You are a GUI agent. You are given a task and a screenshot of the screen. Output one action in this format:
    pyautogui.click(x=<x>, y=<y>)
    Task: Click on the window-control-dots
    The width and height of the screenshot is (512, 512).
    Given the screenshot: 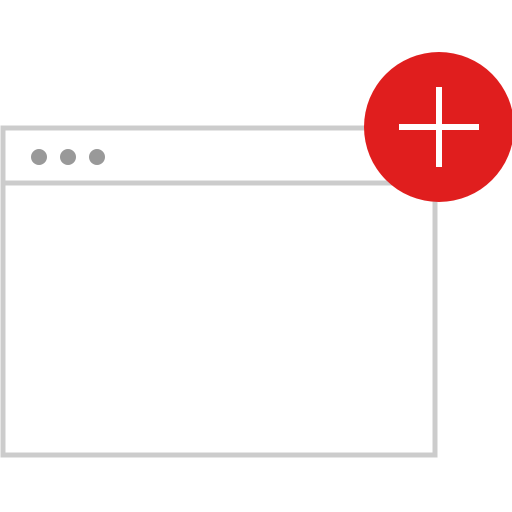 What is the action you would take?
    pyautogui.click(x=68, y=157)
    